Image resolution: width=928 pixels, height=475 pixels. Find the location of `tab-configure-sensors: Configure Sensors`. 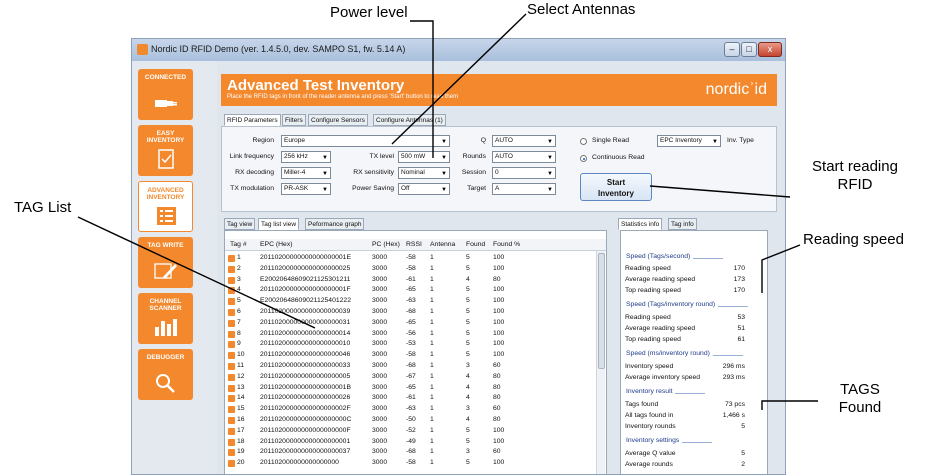

tab-configure-sensors: Configure Sensors is located at coordinates (338, 120).